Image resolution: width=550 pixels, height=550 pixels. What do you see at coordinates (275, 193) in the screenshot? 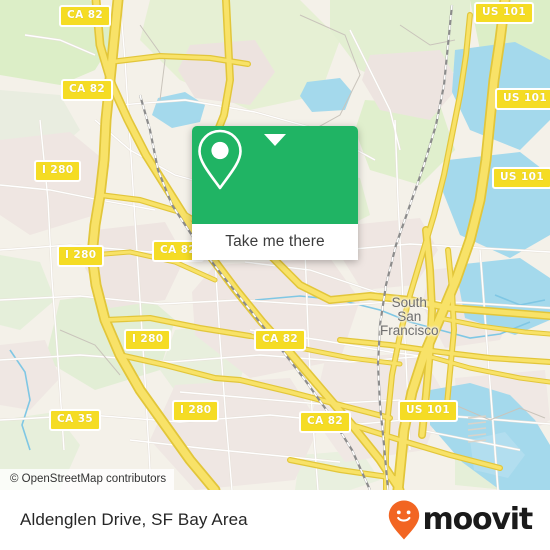
I see `location-popup-card: Take me there` at bounding box center [275, 193].